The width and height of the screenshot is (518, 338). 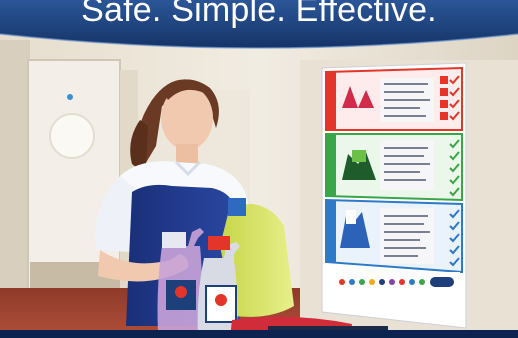 What do you see at coordinates (221, 300) in the screenshot?
I see `label-logo-right` at bounding box center [221, 300].